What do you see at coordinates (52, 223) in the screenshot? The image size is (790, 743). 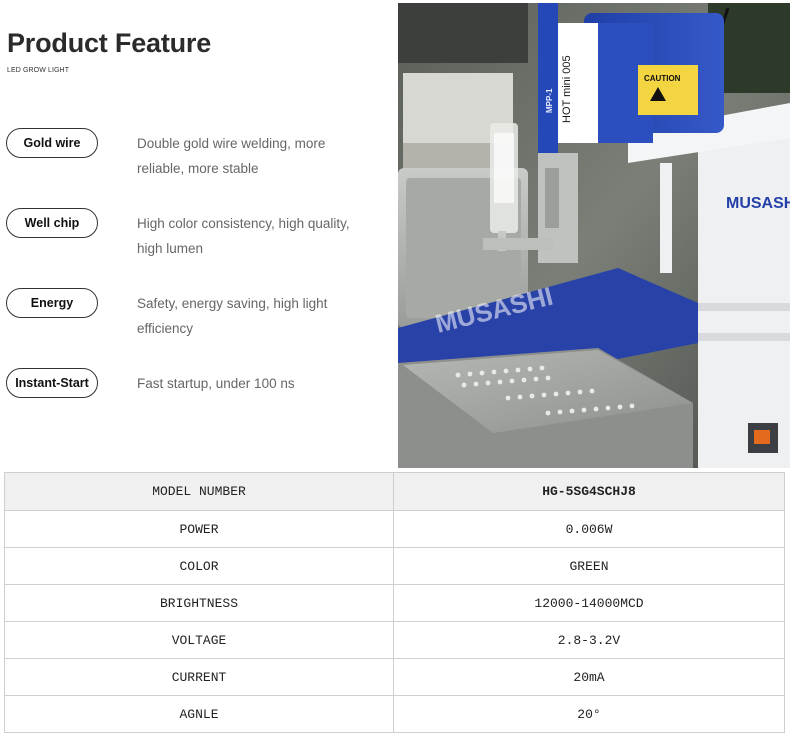 I see `feature-label-well-chip: Well chip` at bounding box center [52, 223].